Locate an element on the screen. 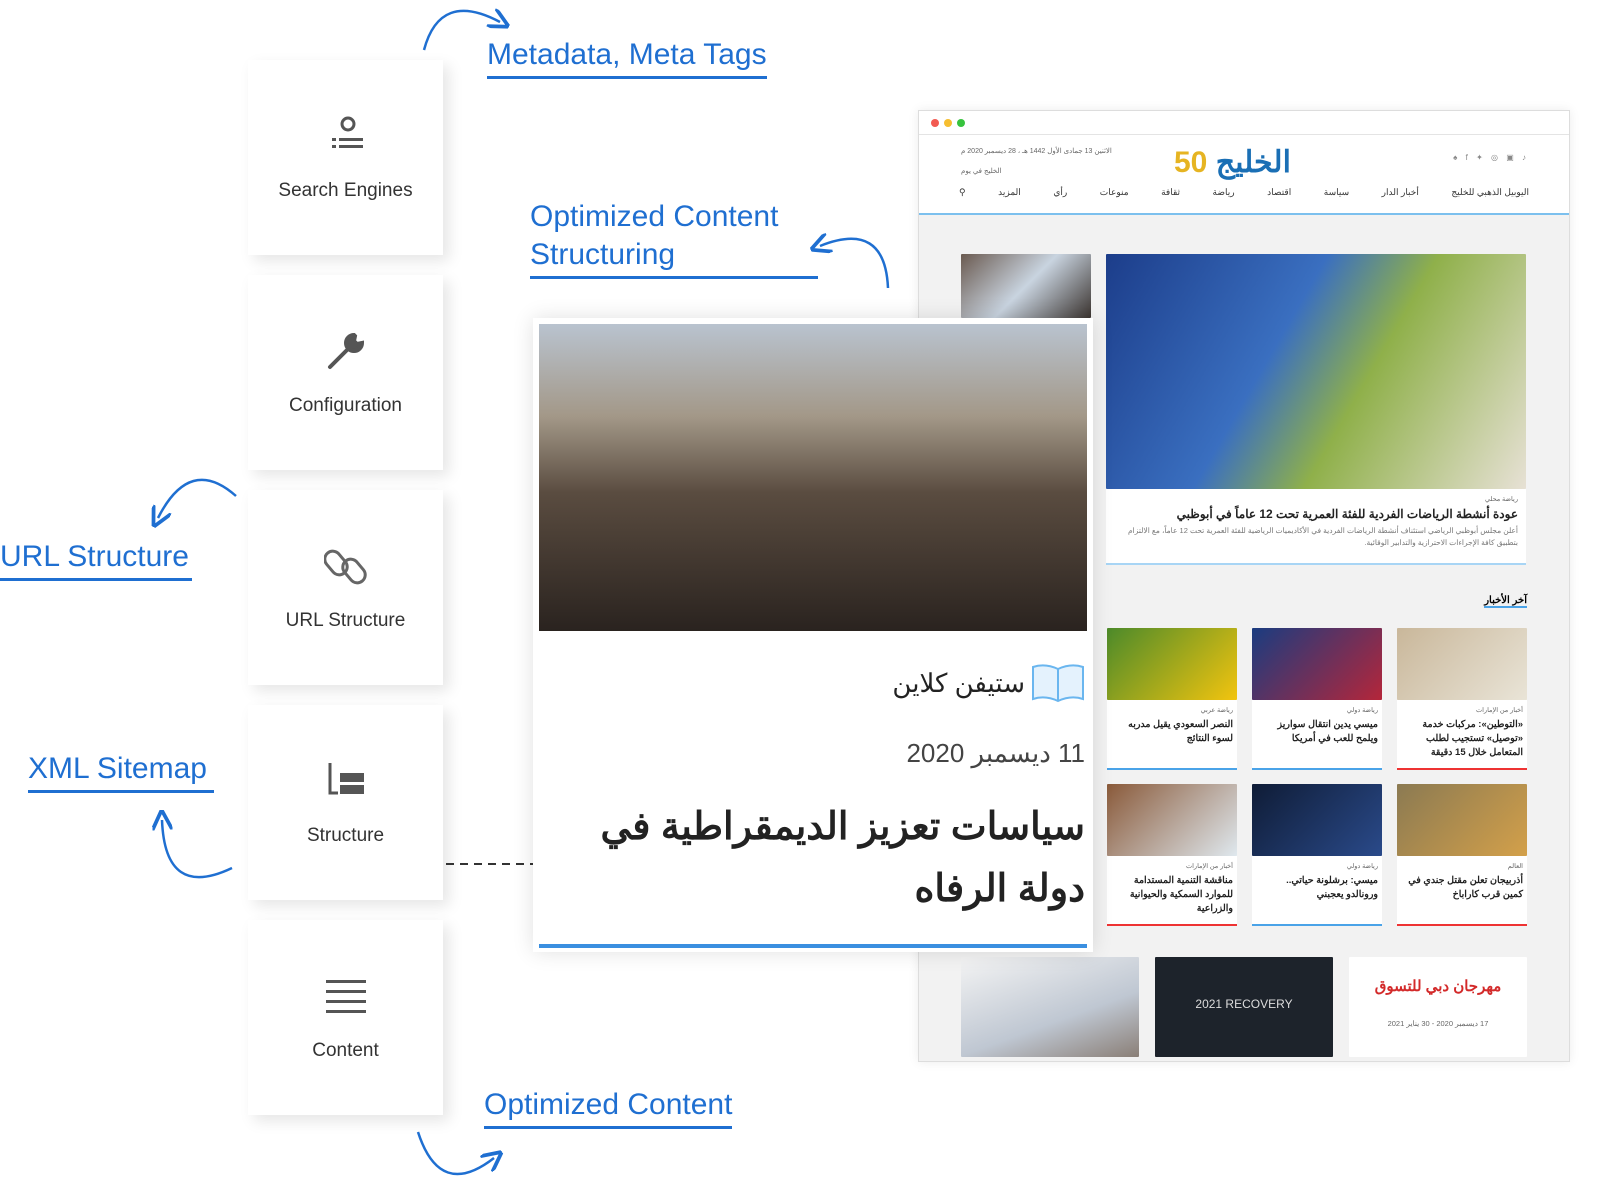 The height and width of the screenshot is (1204, 1600). book-icon is located at coordinates (1058, 683).